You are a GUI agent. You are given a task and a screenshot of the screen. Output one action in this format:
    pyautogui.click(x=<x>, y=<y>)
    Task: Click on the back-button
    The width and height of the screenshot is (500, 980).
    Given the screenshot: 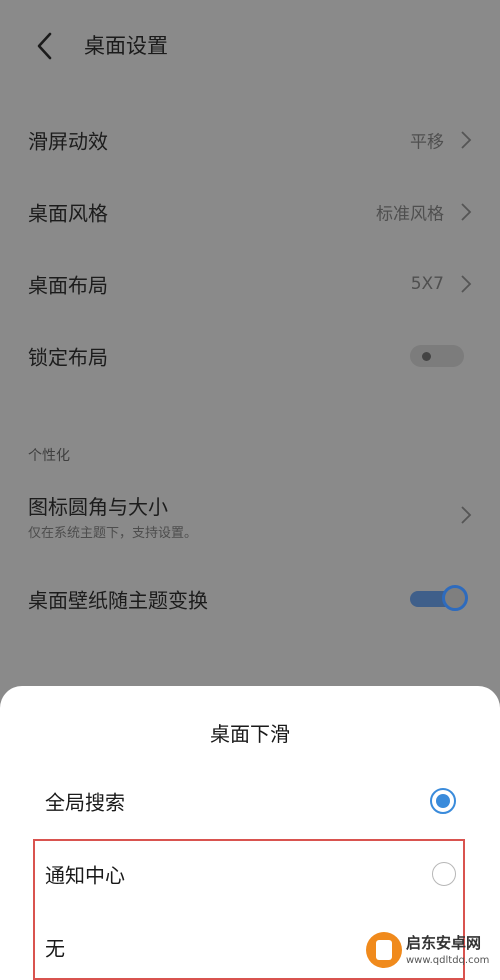 What is the action you would take?
    pyautogui.click(x=47, y=46)
    